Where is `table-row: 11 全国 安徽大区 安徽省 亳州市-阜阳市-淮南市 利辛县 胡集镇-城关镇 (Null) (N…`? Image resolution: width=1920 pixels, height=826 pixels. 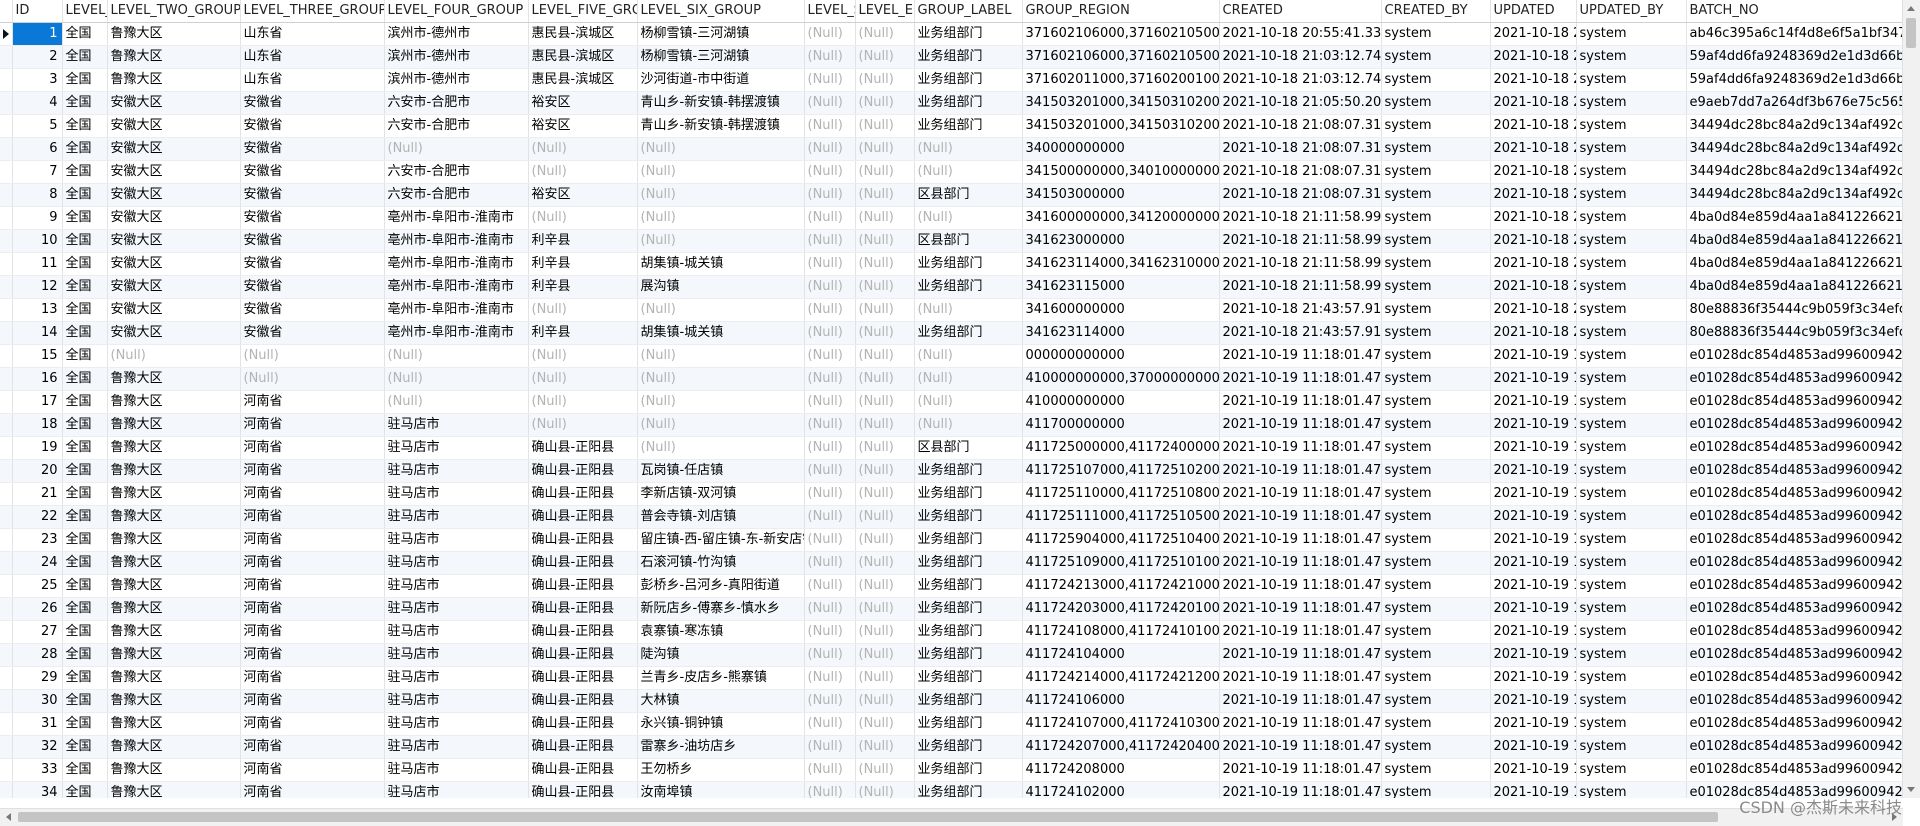
table-row: 11 全国 安徽大区 安徽省 亳州市-阜阳市-淮南市 利辛县 胡集镇-城关镇 (Null) (N… is located at coordinates (951, 264).